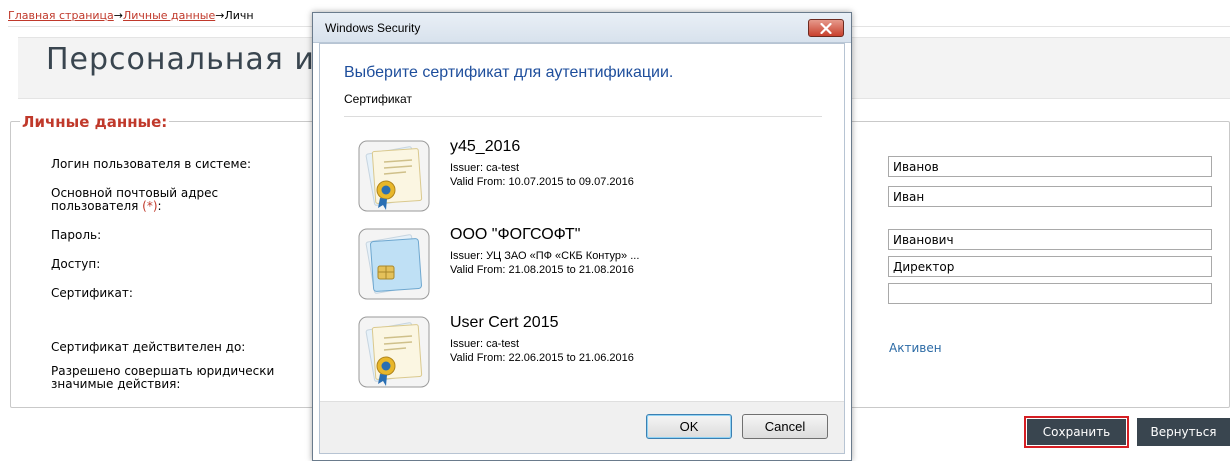 The height and width of the screenshot is (461, 1230). I want to click on email-label-line2: пользователя (*):, so click(134, 206).